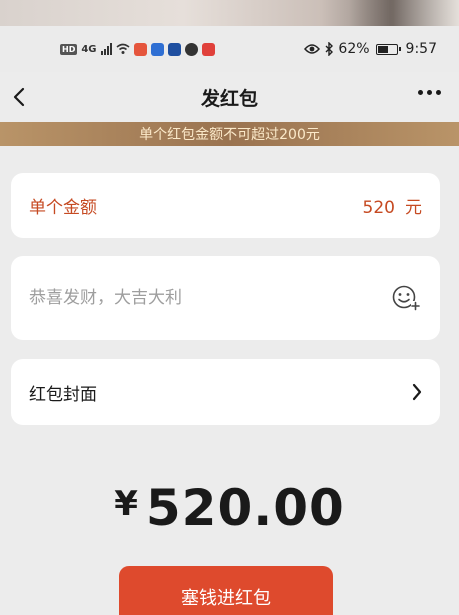 This screenshot has height=615, width=459. I want to click on app-notification-icon-blue, so click(157, 49).